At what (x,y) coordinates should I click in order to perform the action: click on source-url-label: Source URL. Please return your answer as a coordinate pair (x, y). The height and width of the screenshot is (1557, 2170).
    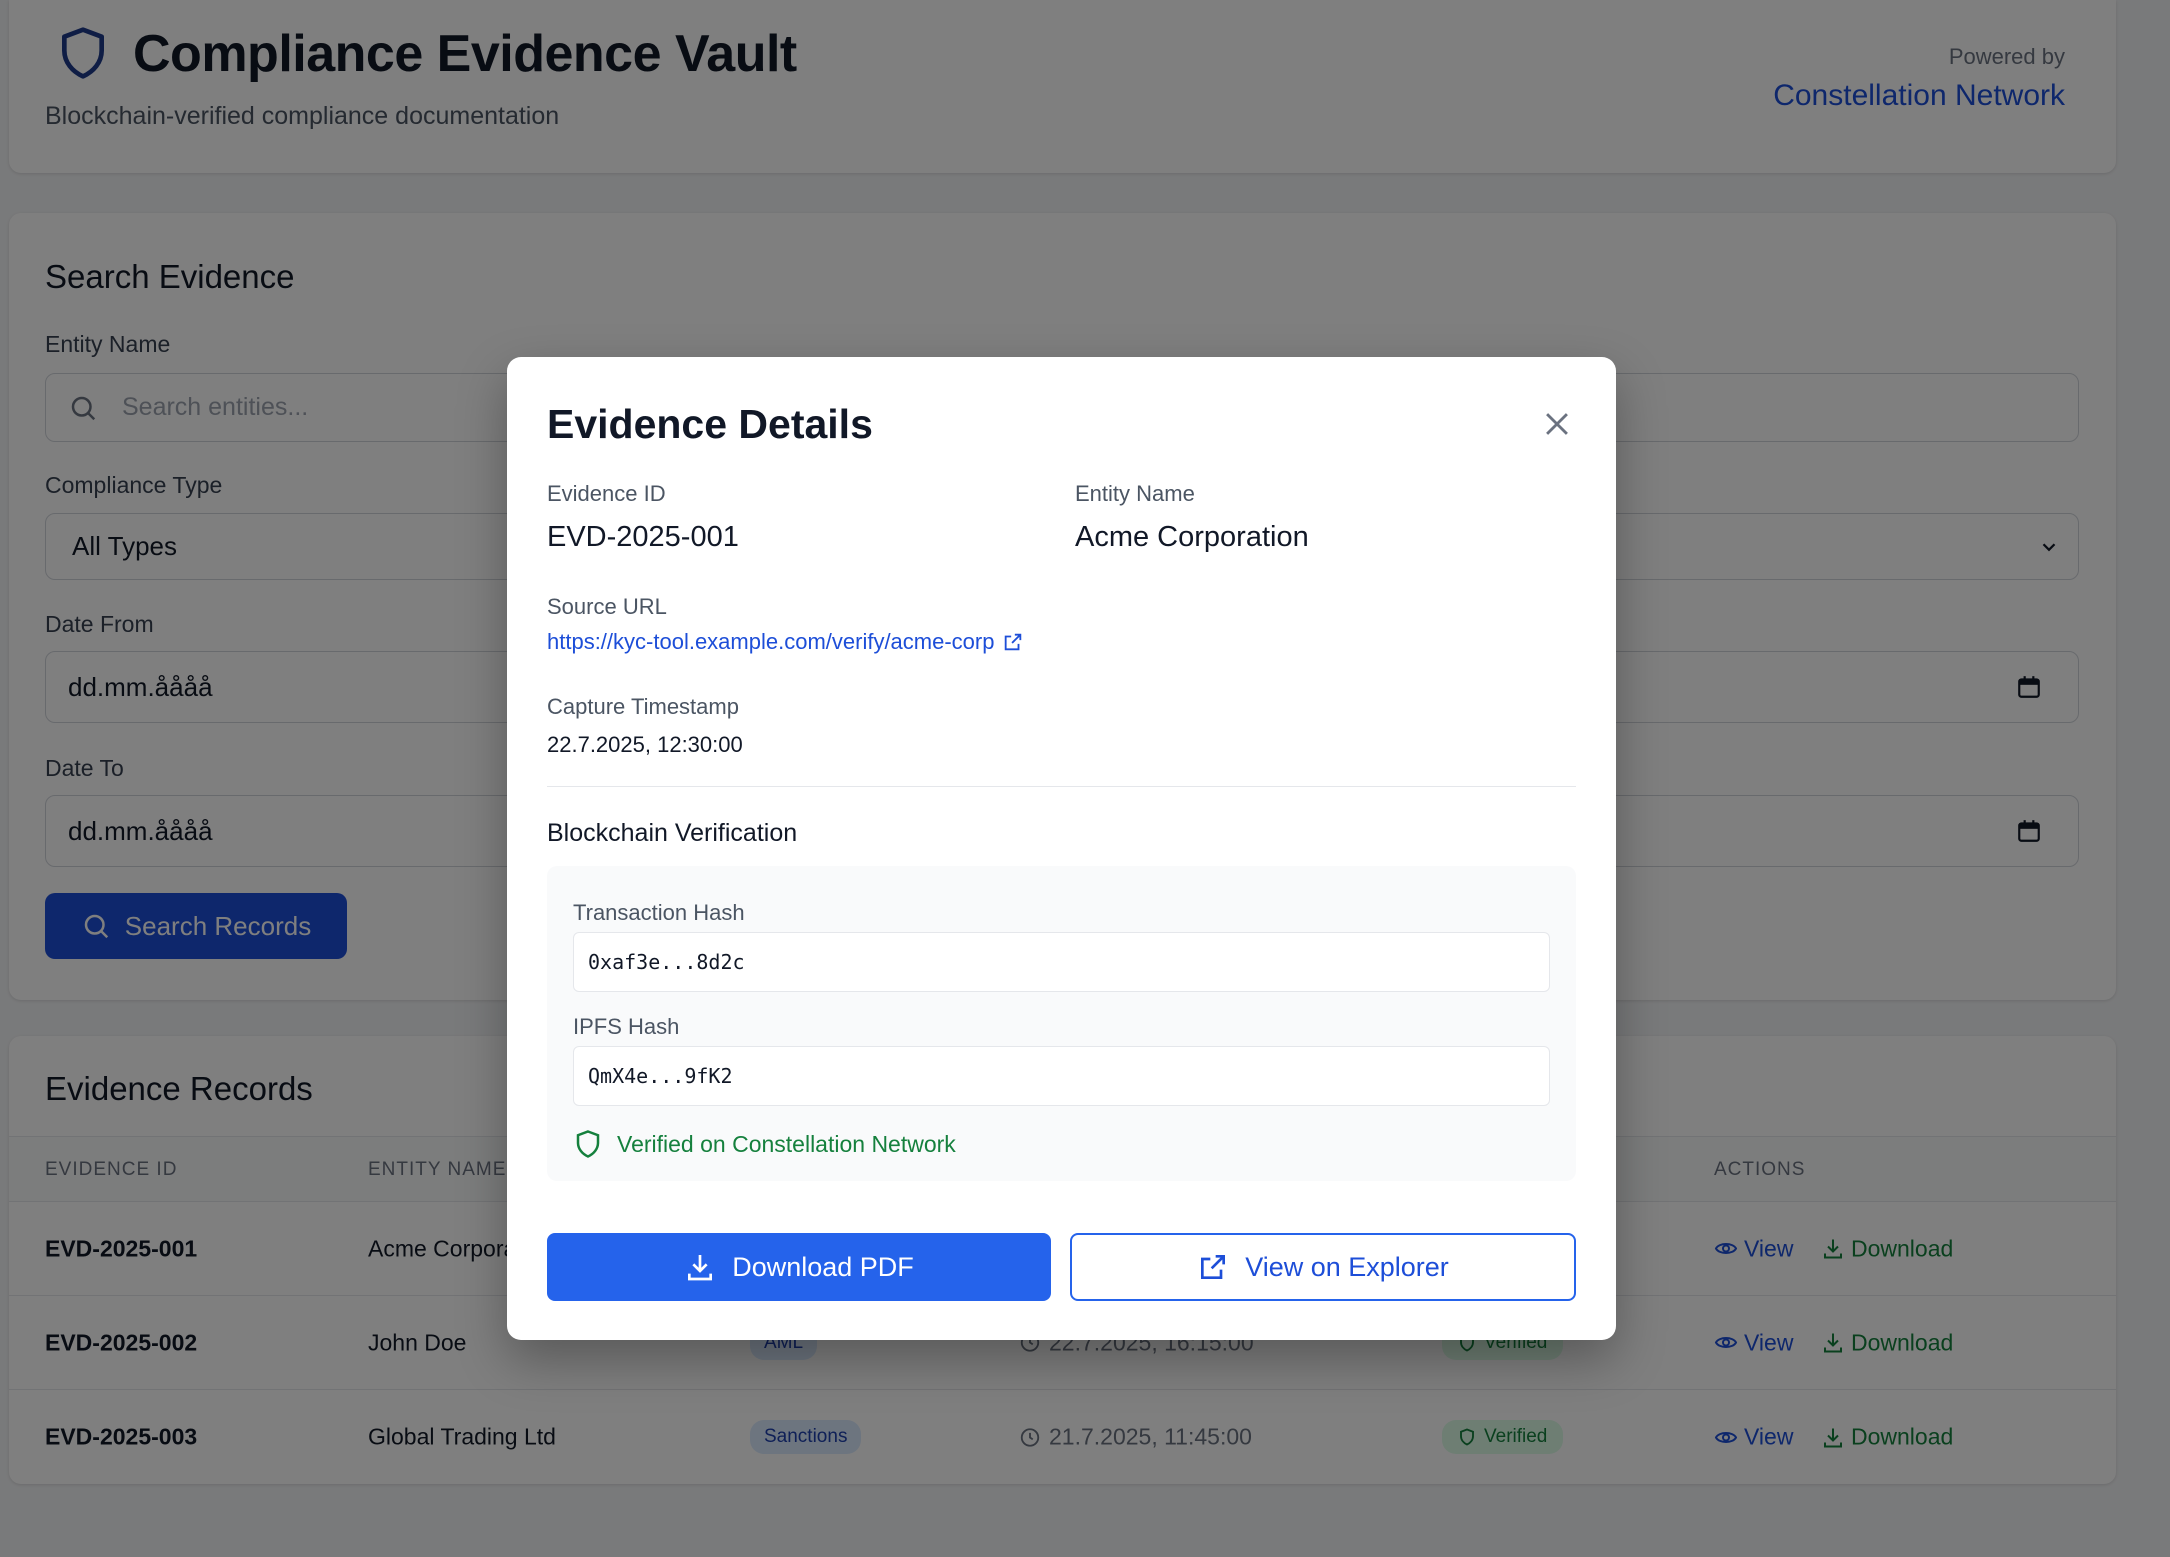
    Looking at the image, I should click on (607, 606).